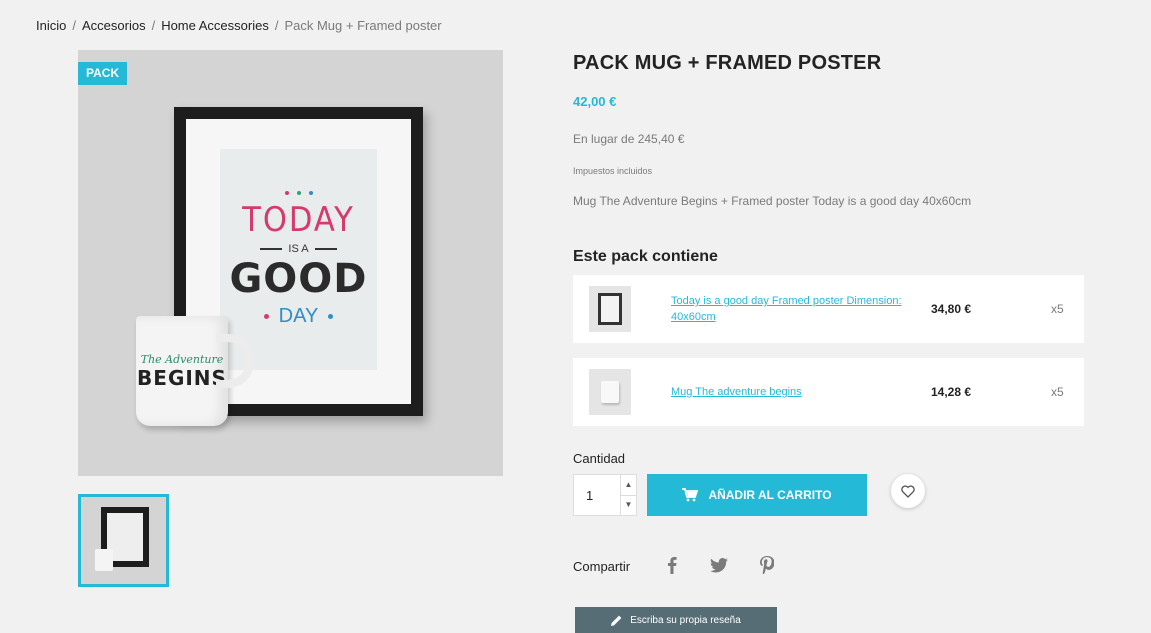  I want to click on pack-flag-badge: PACK, so click(103, 73).